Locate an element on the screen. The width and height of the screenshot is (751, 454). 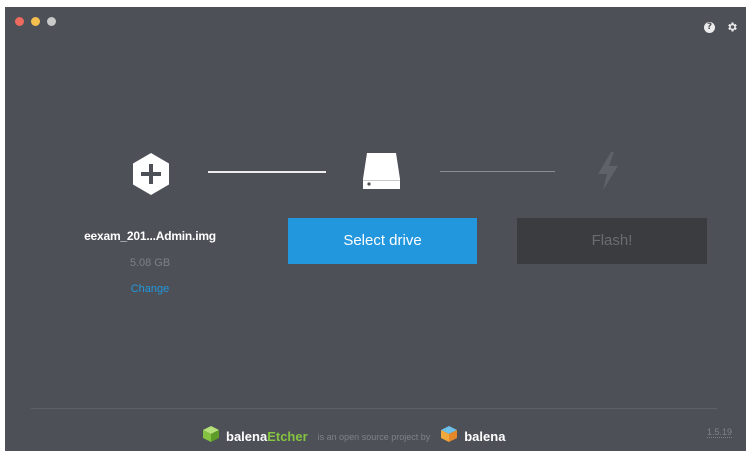
plus-icon is located at coordinates (151, 176).